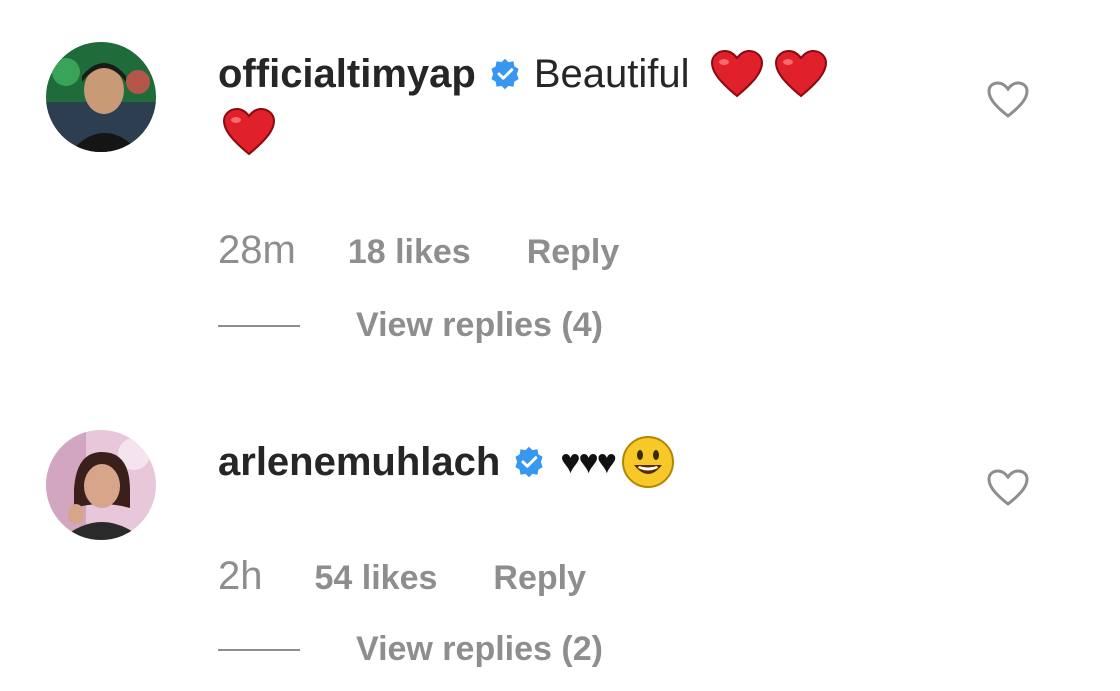 The height and width of the screenshot is (691, 1120). I want to click on username: officialtimyap, so click(347, 74).